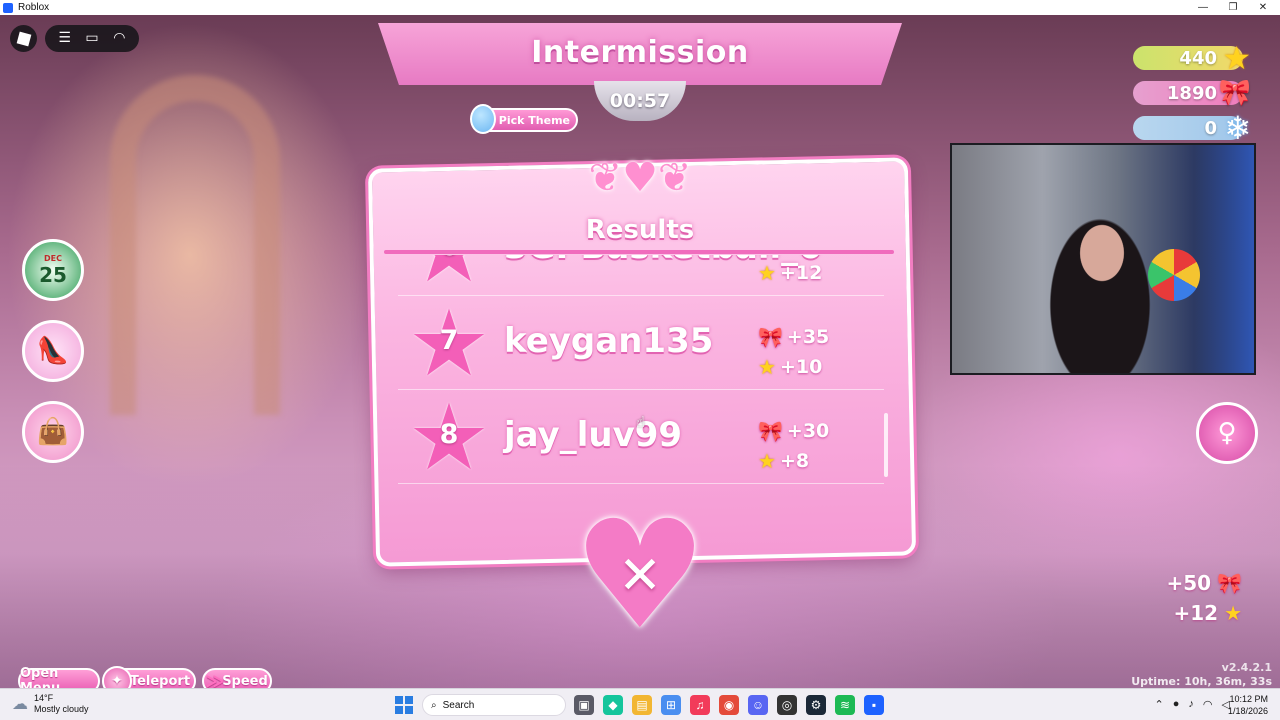  I want to click on player-name: keygan135, so click(609, 341).